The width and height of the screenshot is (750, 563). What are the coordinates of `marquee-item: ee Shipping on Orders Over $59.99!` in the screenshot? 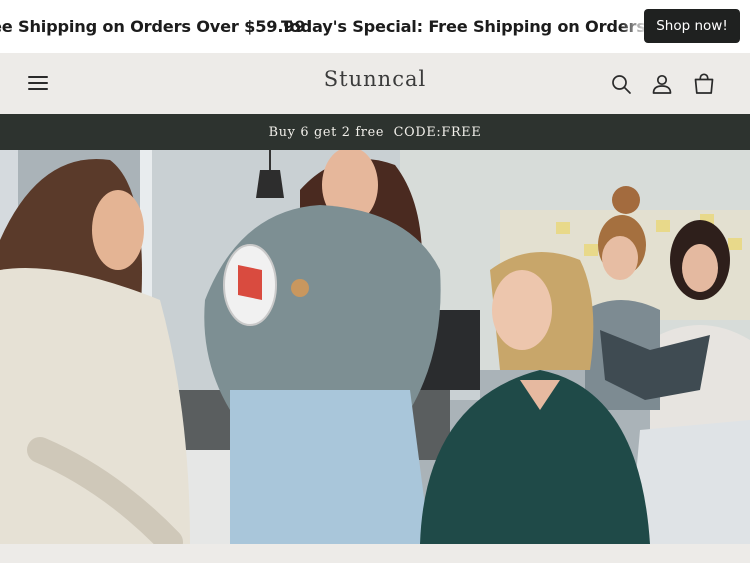 It's located at (156, 26).